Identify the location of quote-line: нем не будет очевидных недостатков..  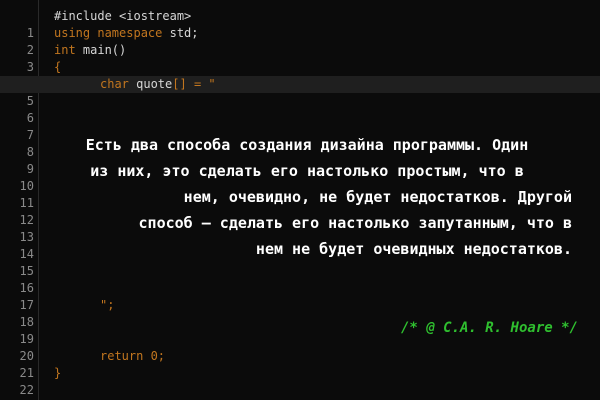
(413, 249).